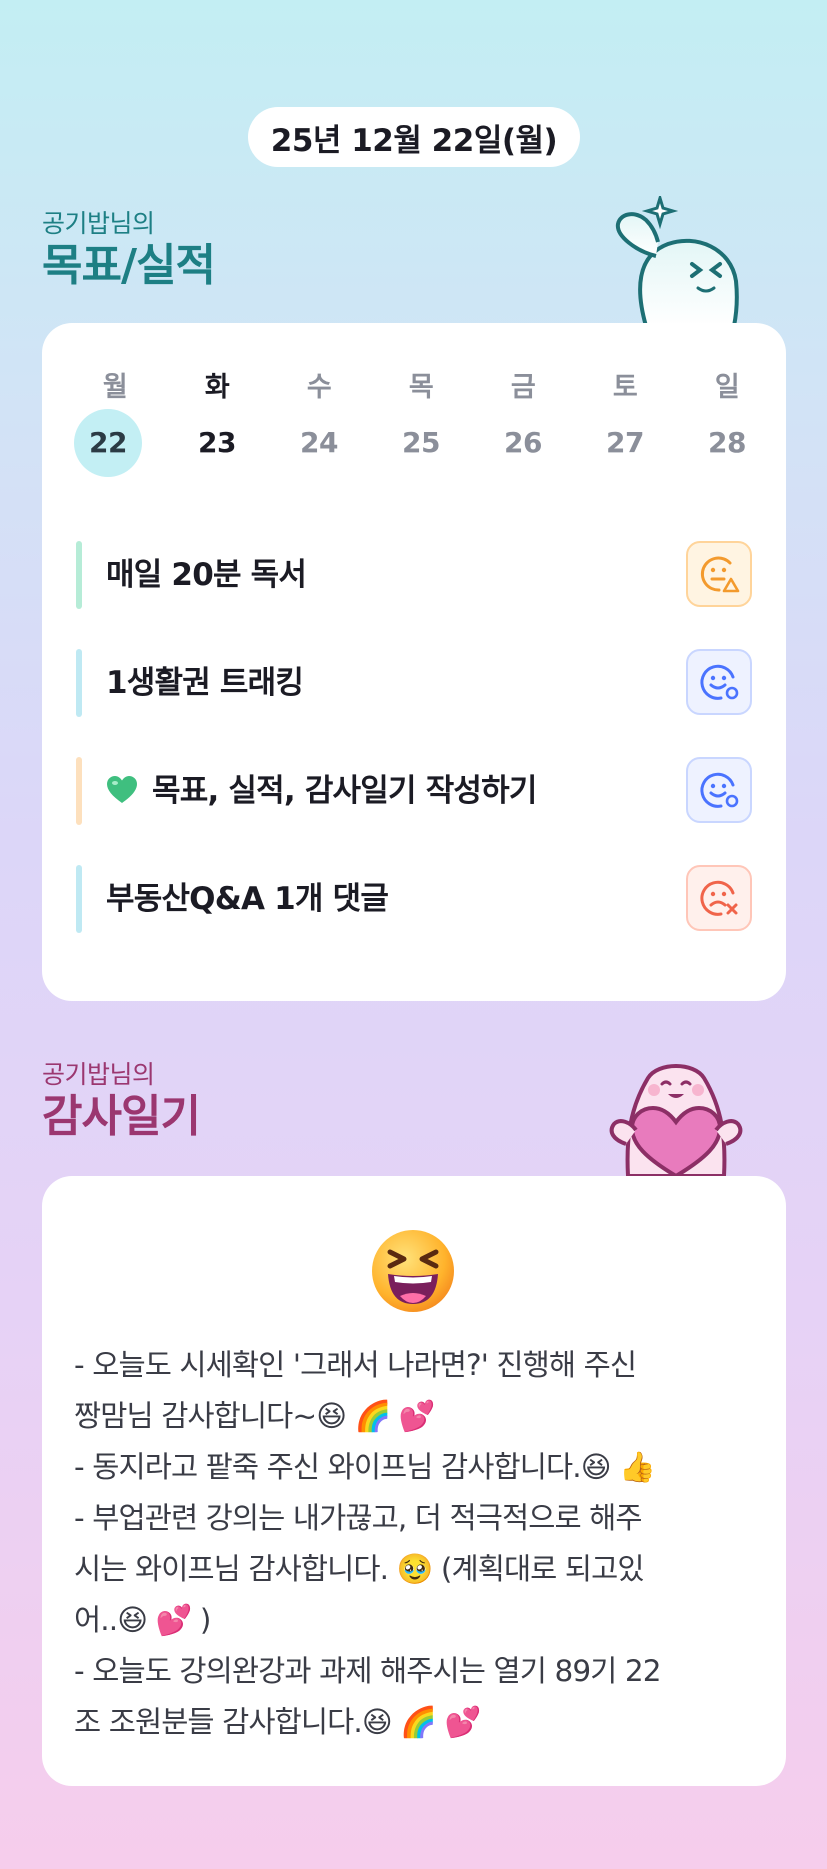 This screenshot has height=1869, width=827. Describe the element at coordinates (122, 789) in the screenshot. I see `green-heart-icon` at that location.